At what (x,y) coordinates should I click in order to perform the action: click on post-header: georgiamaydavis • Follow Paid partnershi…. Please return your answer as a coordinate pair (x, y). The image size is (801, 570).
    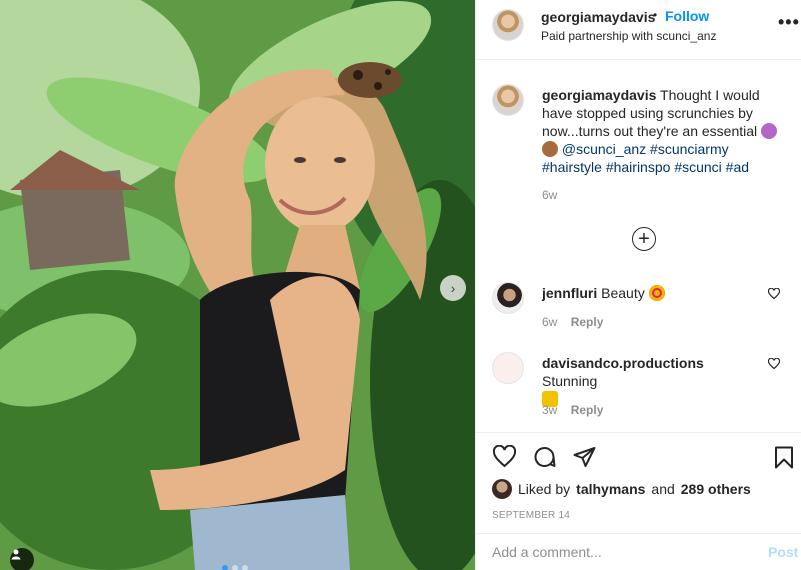
    Looking at the image, I should click on (638, 30).